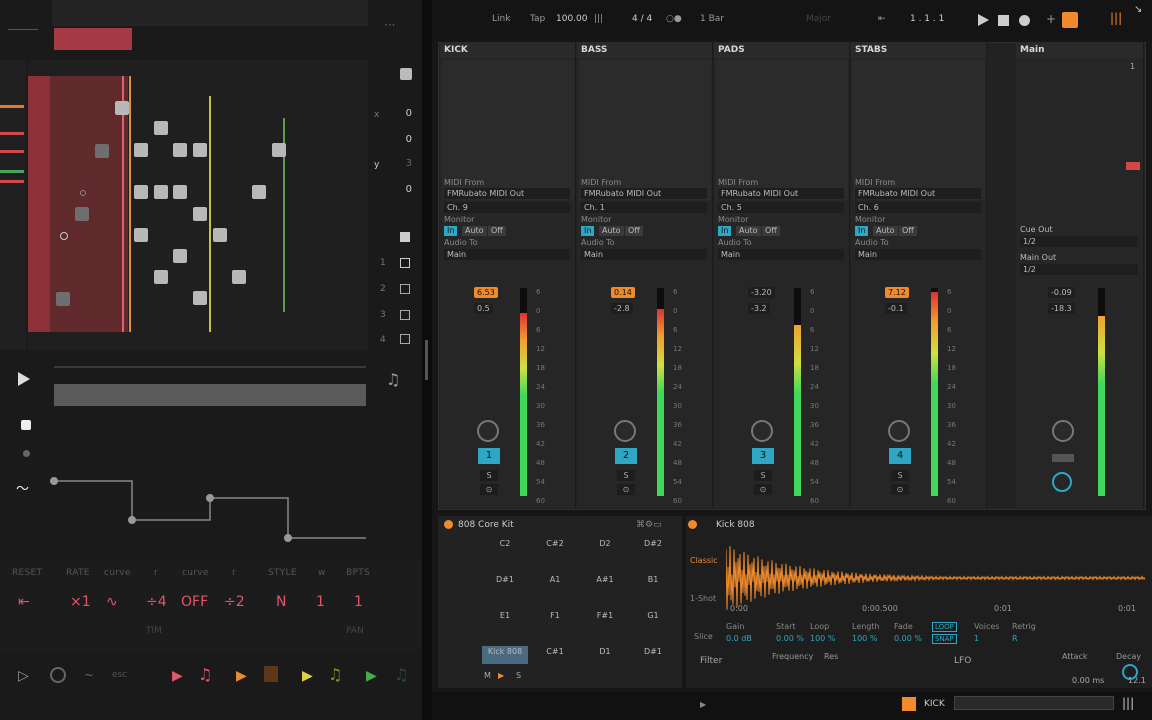  Describe the element at coordinates (501, 19) in the screenshot. I see `link-button: Link` at that location.